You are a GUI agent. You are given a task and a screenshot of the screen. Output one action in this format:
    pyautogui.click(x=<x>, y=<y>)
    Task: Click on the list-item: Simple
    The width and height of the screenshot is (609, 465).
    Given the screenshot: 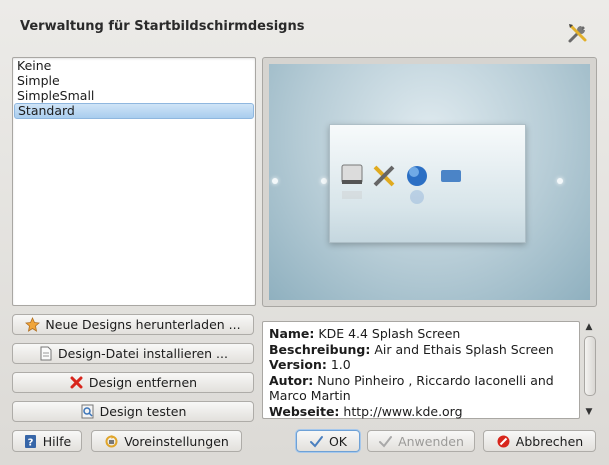 What is the action you would take?
    pyautogui.click(x=134, y=80)
    